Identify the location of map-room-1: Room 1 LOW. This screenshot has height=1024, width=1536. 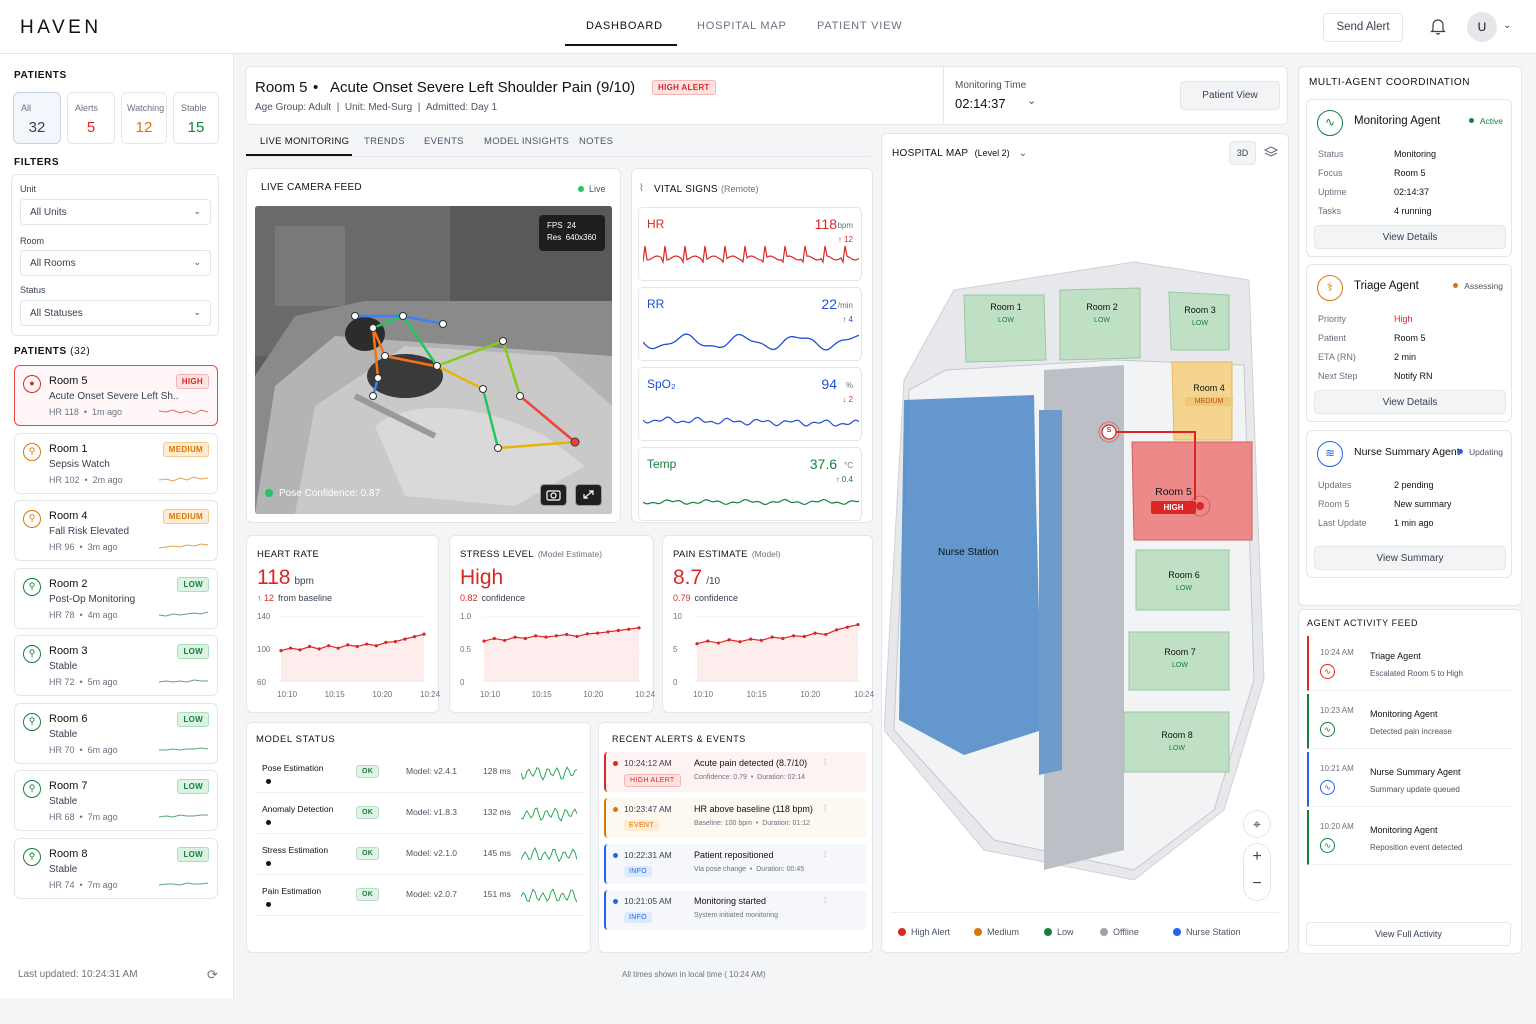
(1006, 313).